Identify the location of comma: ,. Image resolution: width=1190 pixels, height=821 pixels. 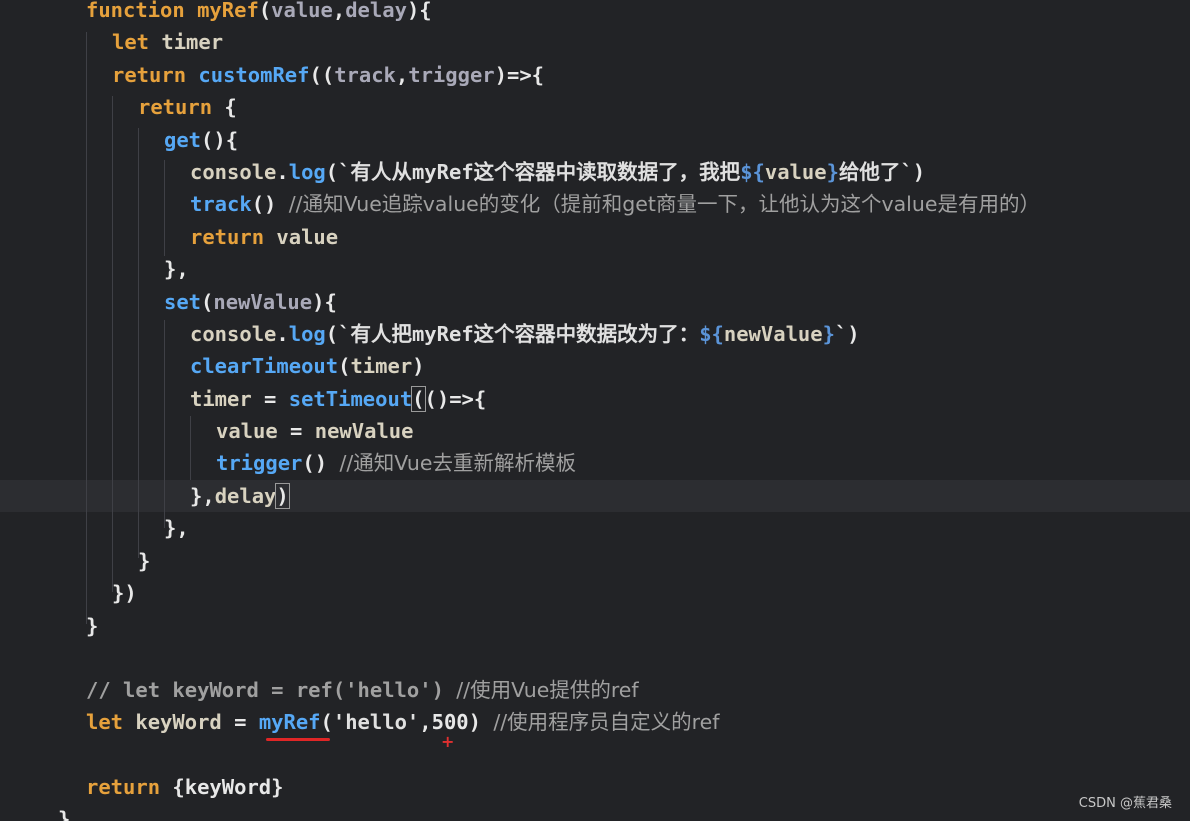
(402, 75).